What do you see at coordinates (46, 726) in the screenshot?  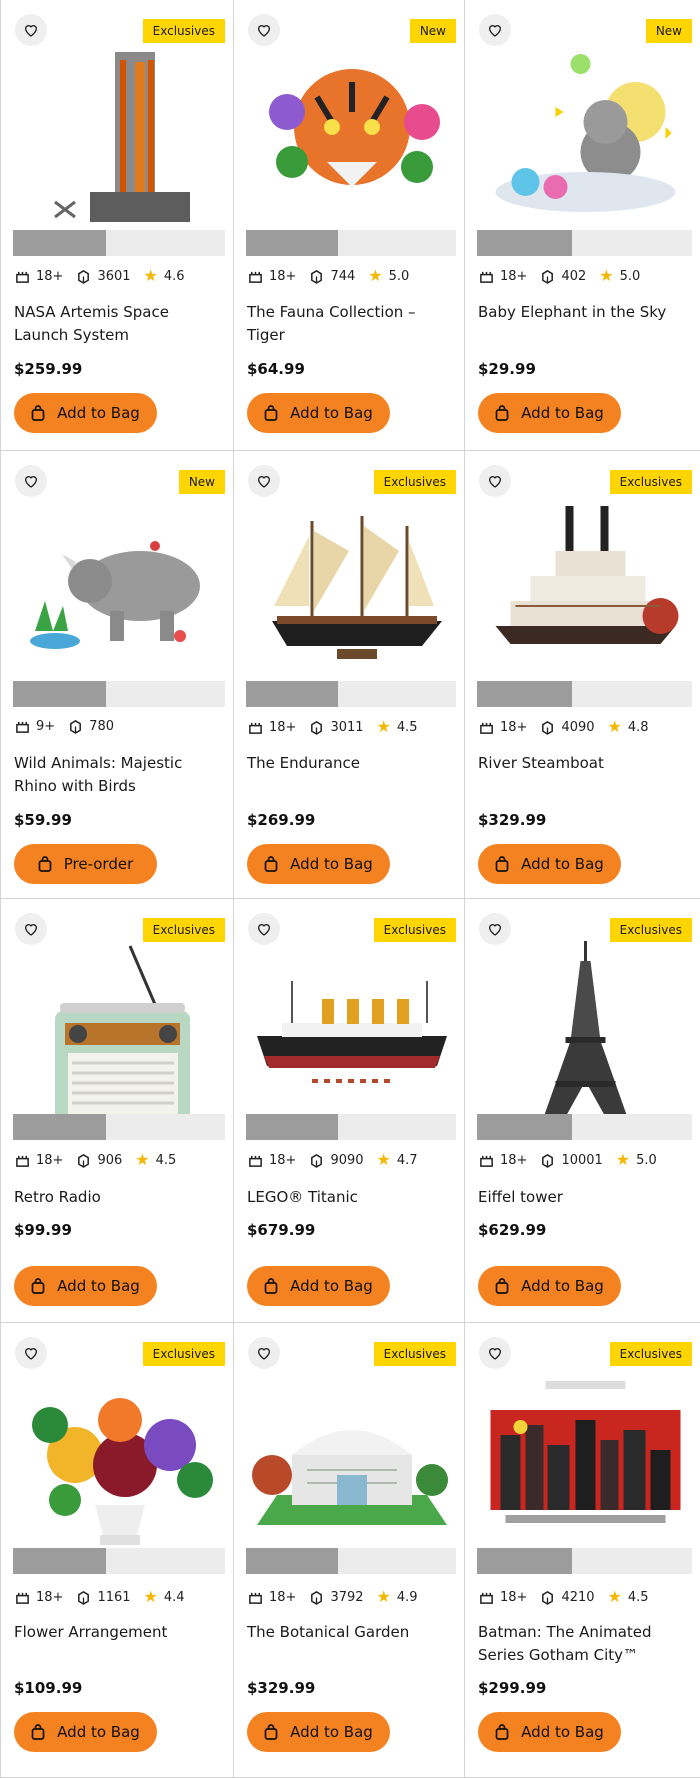 I see `age-value: 9+` at bounding box center [46, 726].